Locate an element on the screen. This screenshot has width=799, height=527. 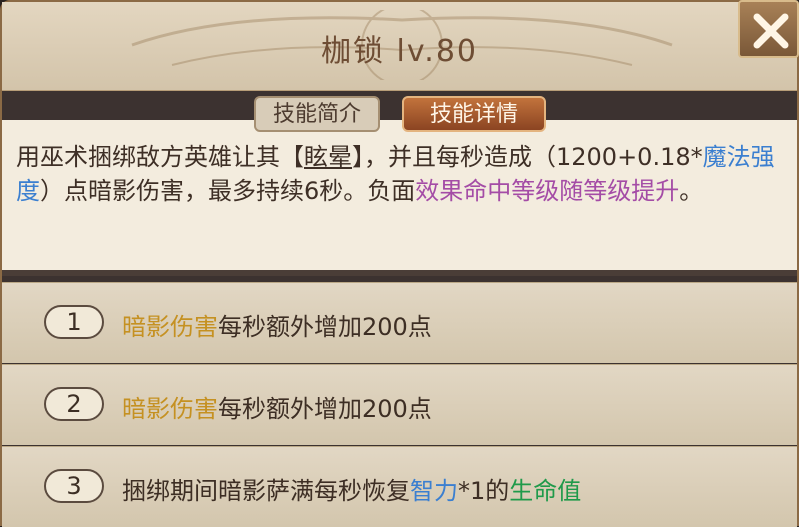
effect-hit-keyword: 效果命中等级随等级提升 is located at coordinates (547, 191).